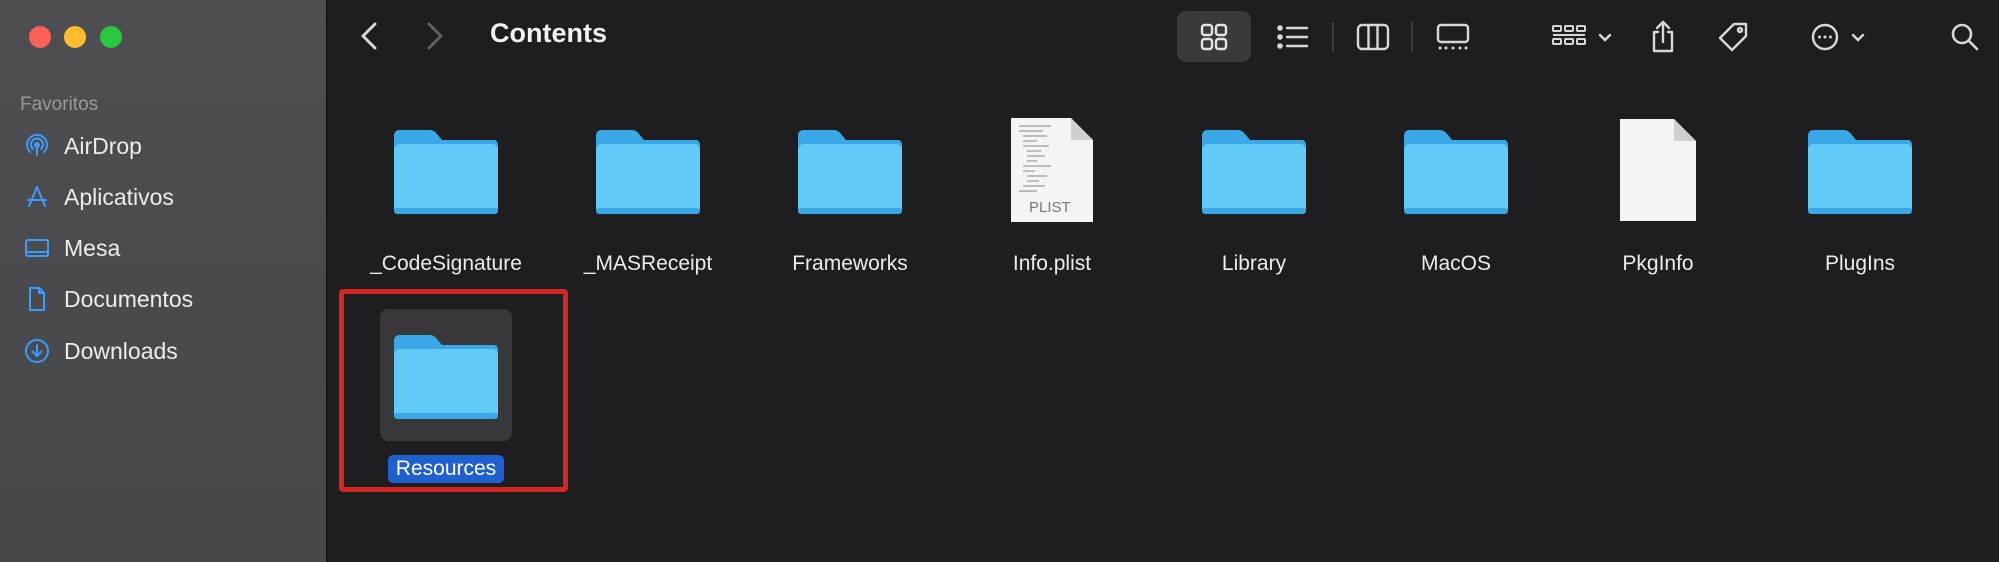 The width and height of the screenshot is (1999, 562). I want to click on file-name: Info.plist, so click(1052, 263).